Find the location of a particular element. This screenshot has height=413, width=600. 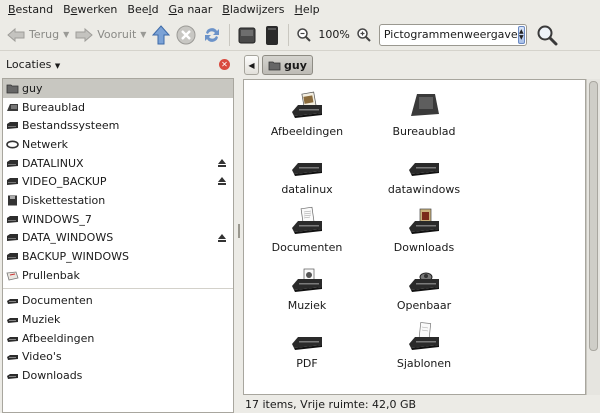

file-item-muziek: Muziek is located at coordinates (307, 287).